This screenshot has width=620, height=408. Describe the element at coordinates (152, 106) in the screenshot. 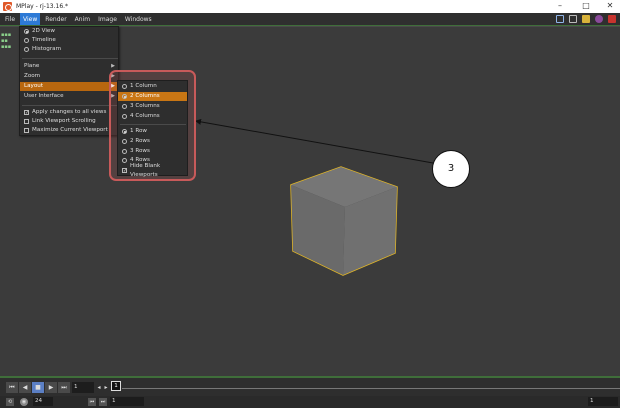

I see `layout-3-columns: 3 Columns` at that location.